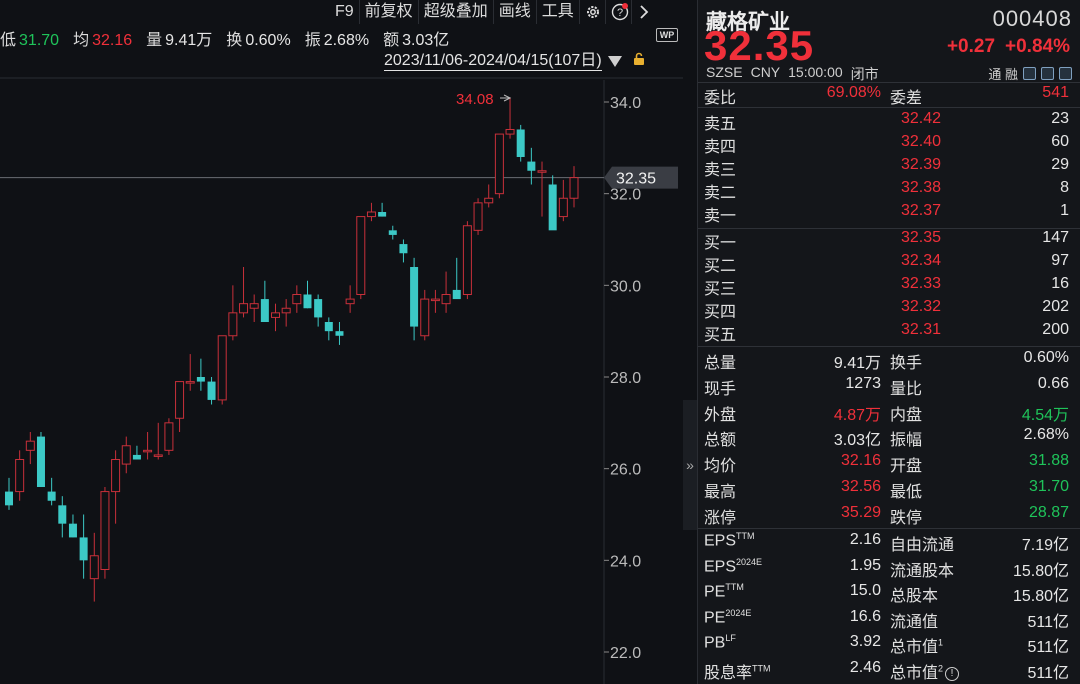  Describe the element at coordinates (914, 594) in the screenshot. I see `fundamental-label: 总股本` at that location.